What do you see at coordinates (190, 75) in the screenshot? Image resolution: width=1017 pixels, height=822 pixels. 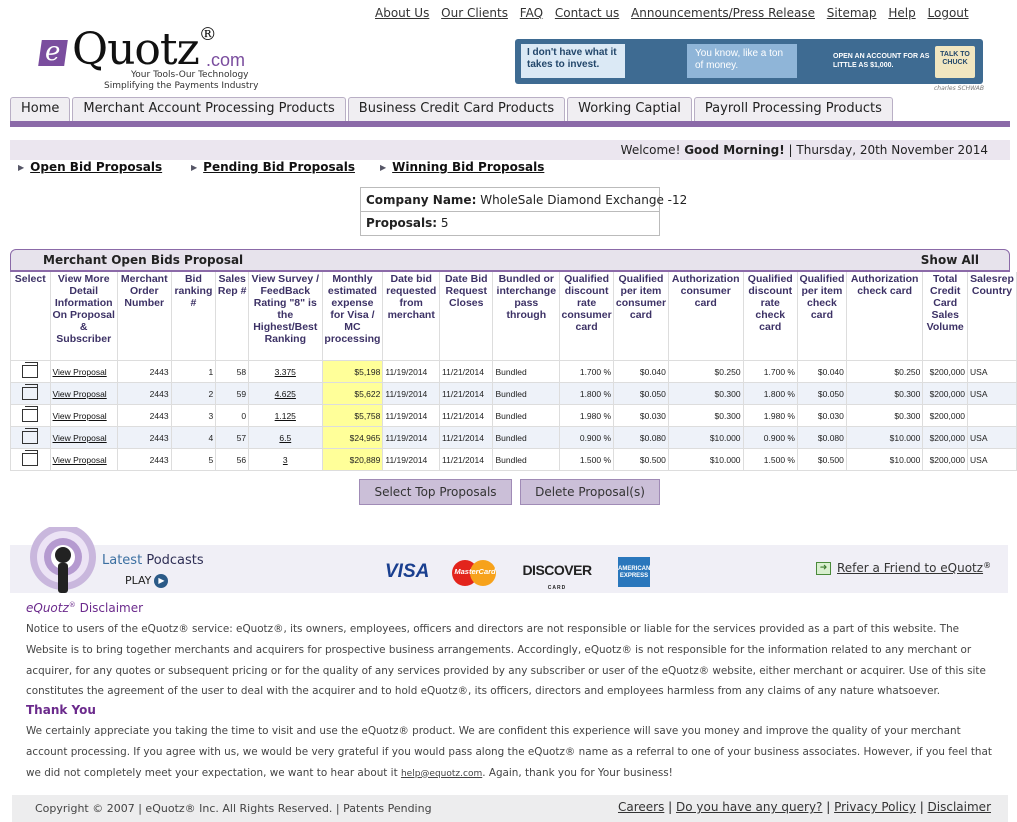 I see `logo-tagline-1: Your Tools-Our Technology` at bounding box center [190, 75].